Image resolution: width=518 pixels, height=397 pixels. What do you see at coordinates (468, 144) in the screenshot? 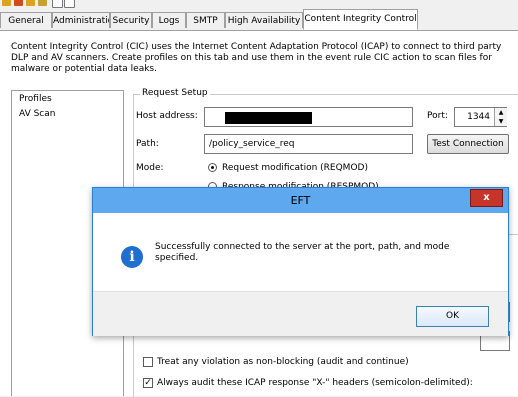
I see `test-connection-button: Test Connection` at bounding box center [468, 144].